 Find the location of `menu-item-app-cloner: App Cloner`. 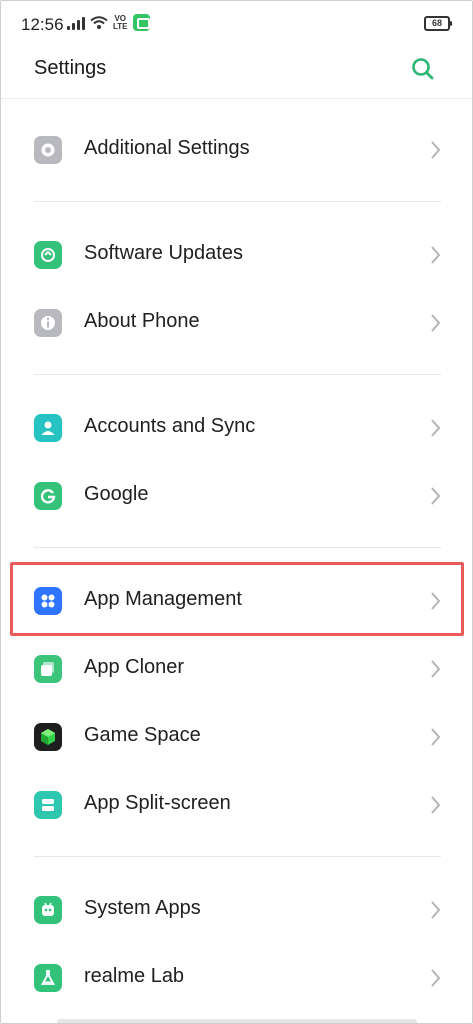

menu-item-app-cloner: App Cloner is located at coordinates (236, 669).